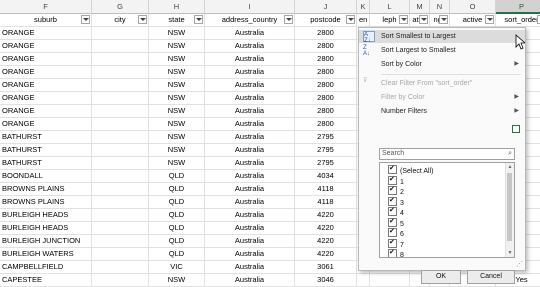  Describe the element at coordinates (326, 176) in the screenshot. I see `table-cell: 4034` at that location.